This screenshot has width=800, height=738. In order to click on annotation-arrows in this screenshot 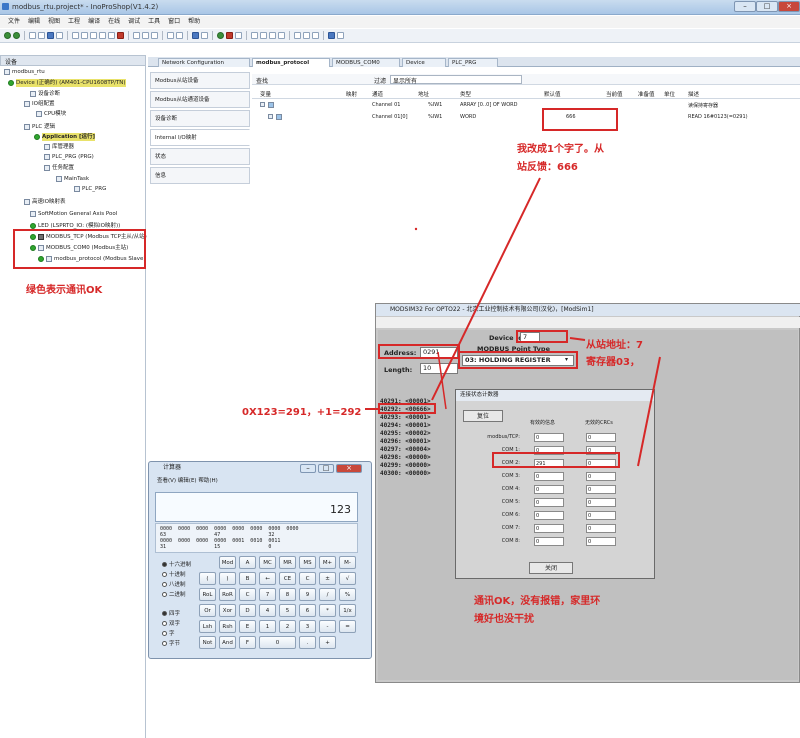, I will do `click(513, 322)`.